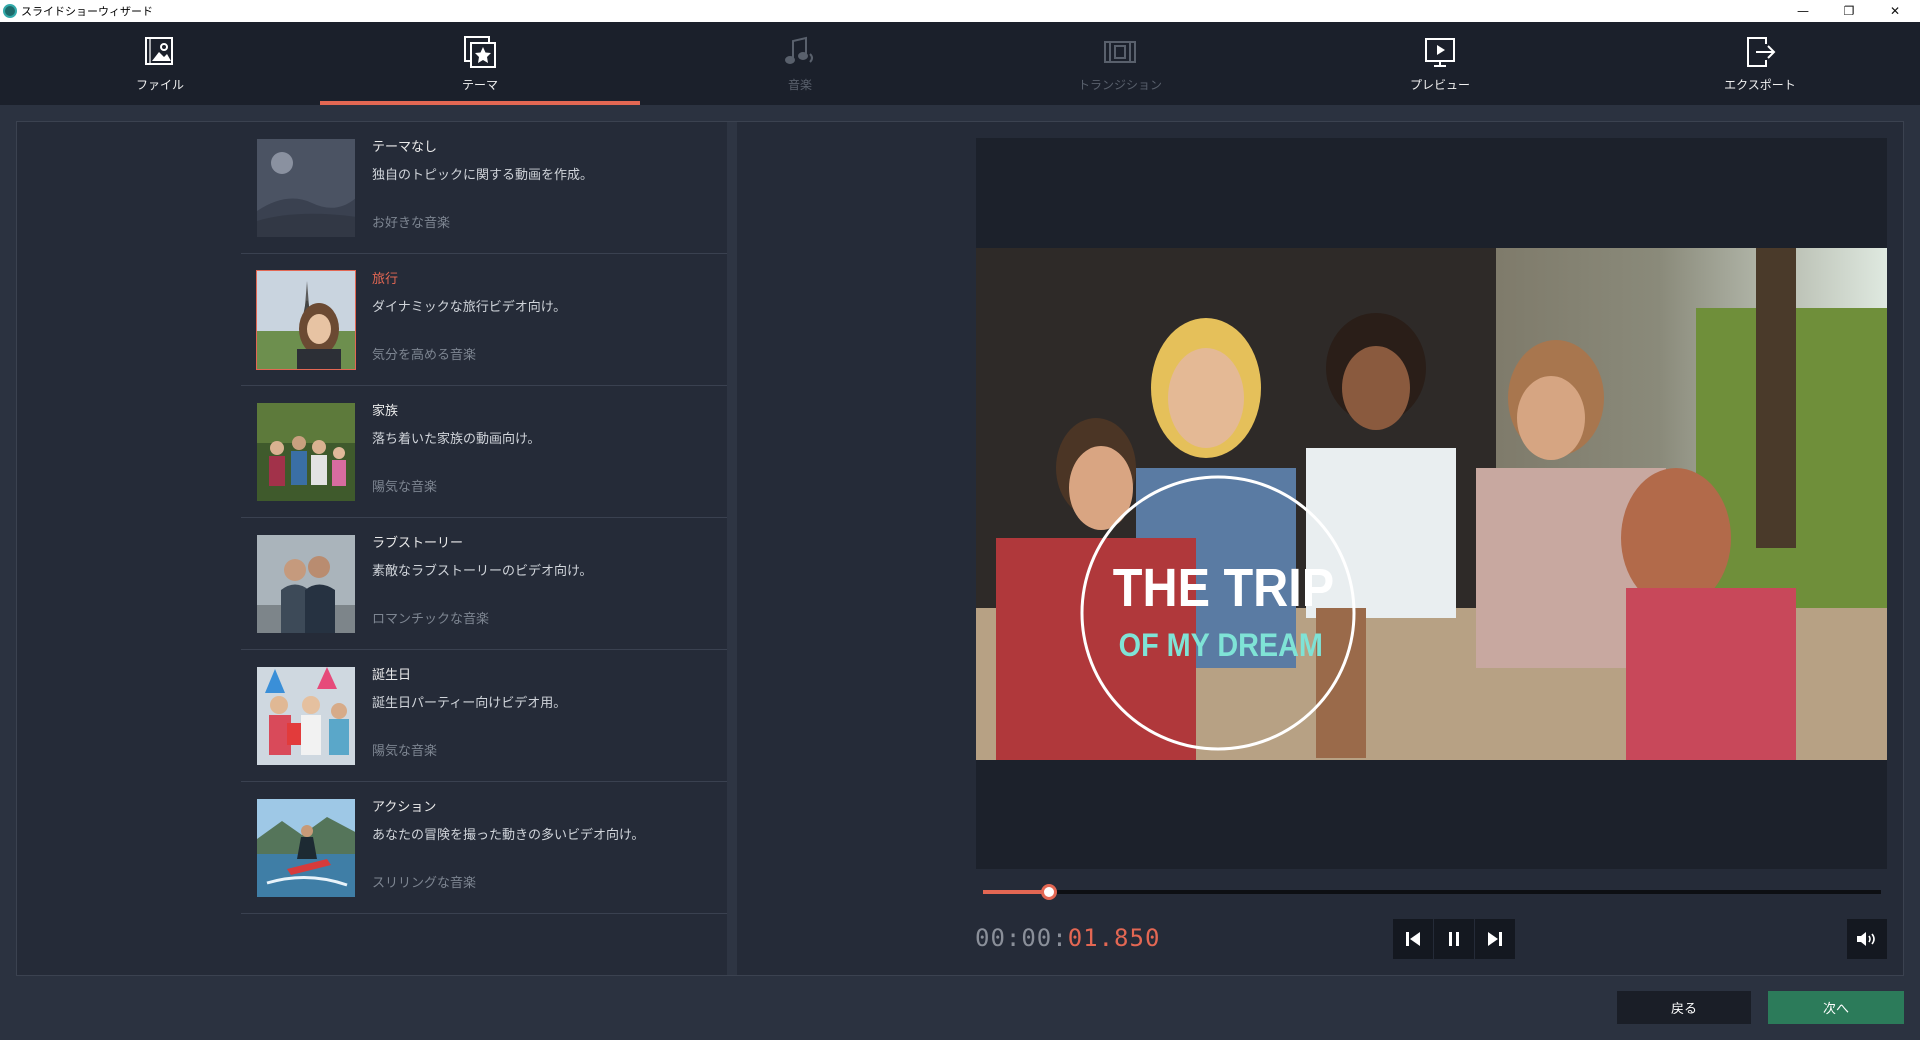 The height and width of the screenshot is (1040, 1920). What do you see at coordinates (1760, 52) in the screenshot?
I see `export-icon` at bounding box center [1760, 52].